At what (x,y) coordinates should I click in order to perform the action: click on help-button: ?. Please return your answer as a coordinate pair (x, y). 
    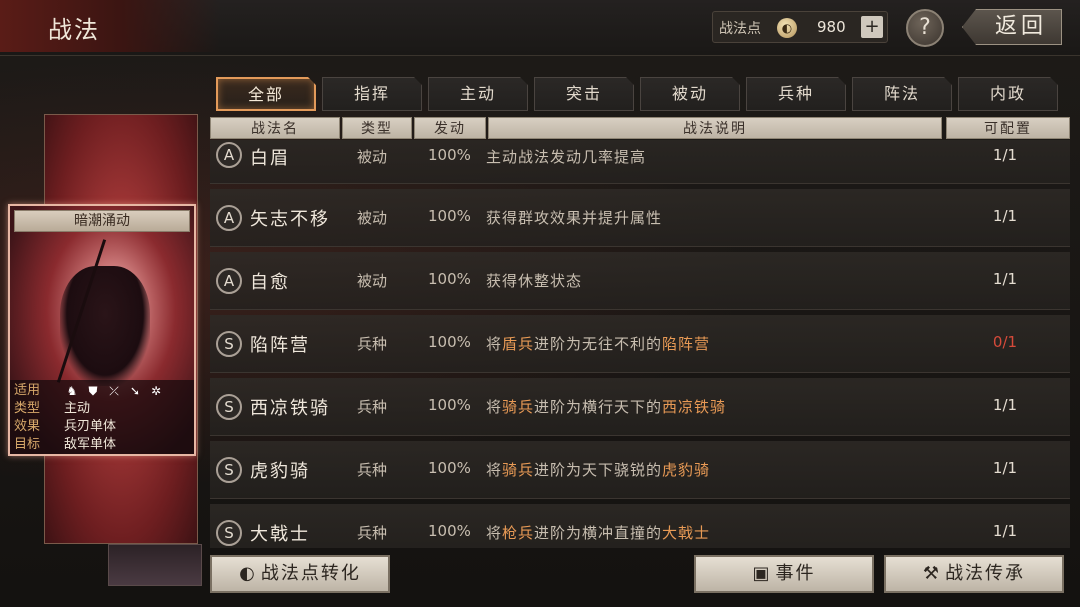
    Looking at the image, I should click on (925, 28).